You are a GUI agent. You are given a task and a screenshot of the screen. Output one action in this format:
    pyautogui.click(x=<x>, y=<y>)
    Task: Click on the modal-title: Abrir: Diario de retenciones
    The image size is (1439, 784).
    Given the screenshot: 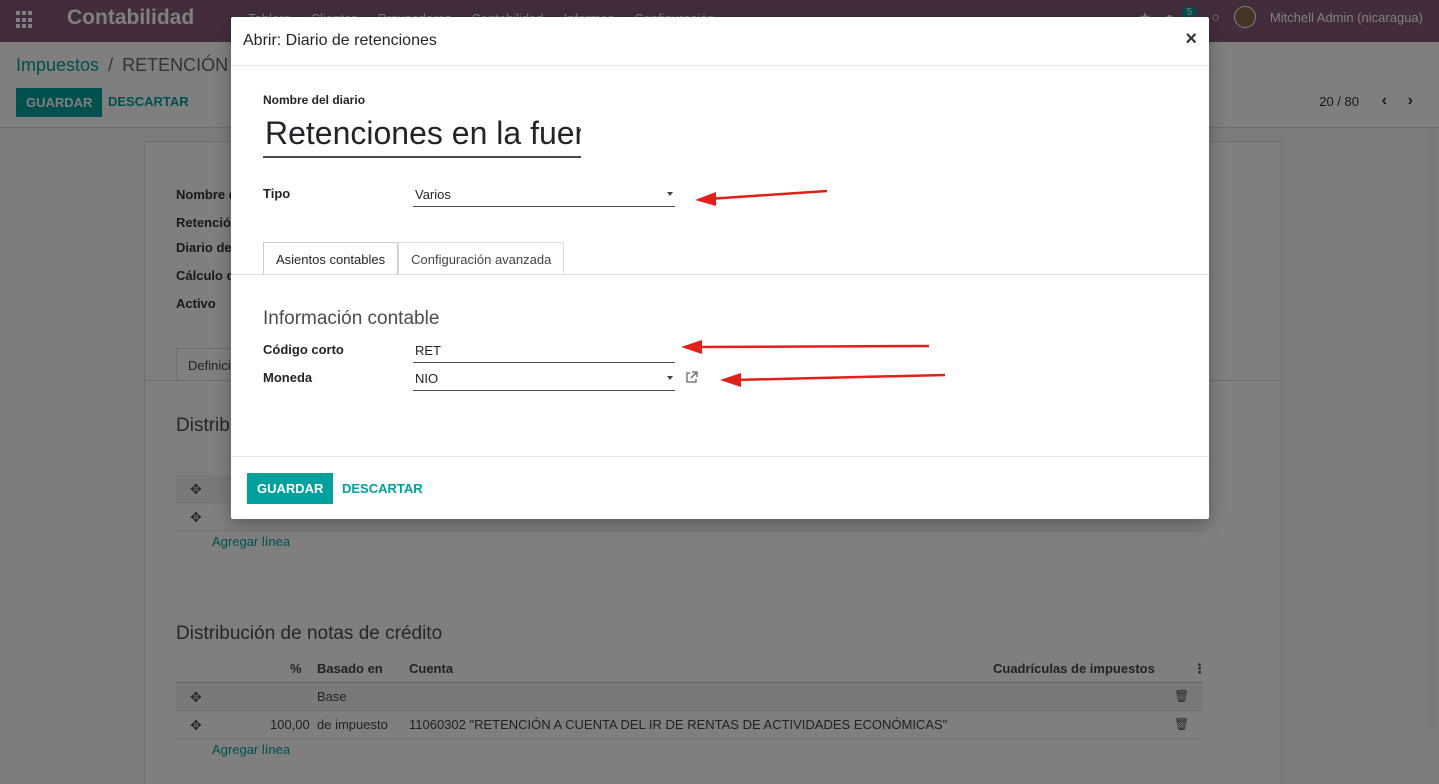 What is the action you would take?
    pyautogui.click(x=340, y=40)
    